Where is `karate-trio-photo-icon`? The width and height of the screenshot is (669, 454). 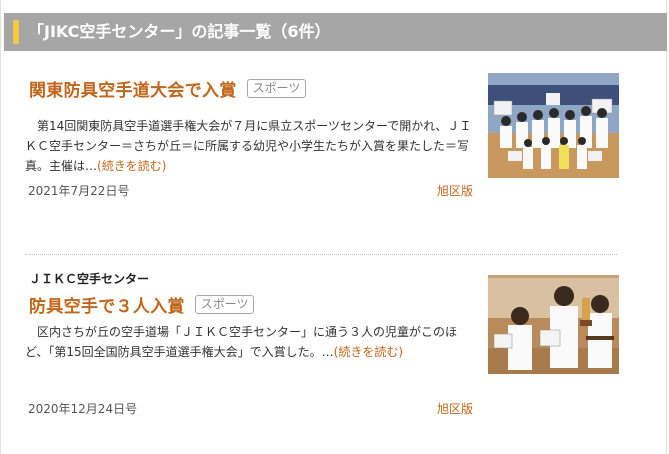
karate-trio-photo-icon is located at coordinates (553, 324).